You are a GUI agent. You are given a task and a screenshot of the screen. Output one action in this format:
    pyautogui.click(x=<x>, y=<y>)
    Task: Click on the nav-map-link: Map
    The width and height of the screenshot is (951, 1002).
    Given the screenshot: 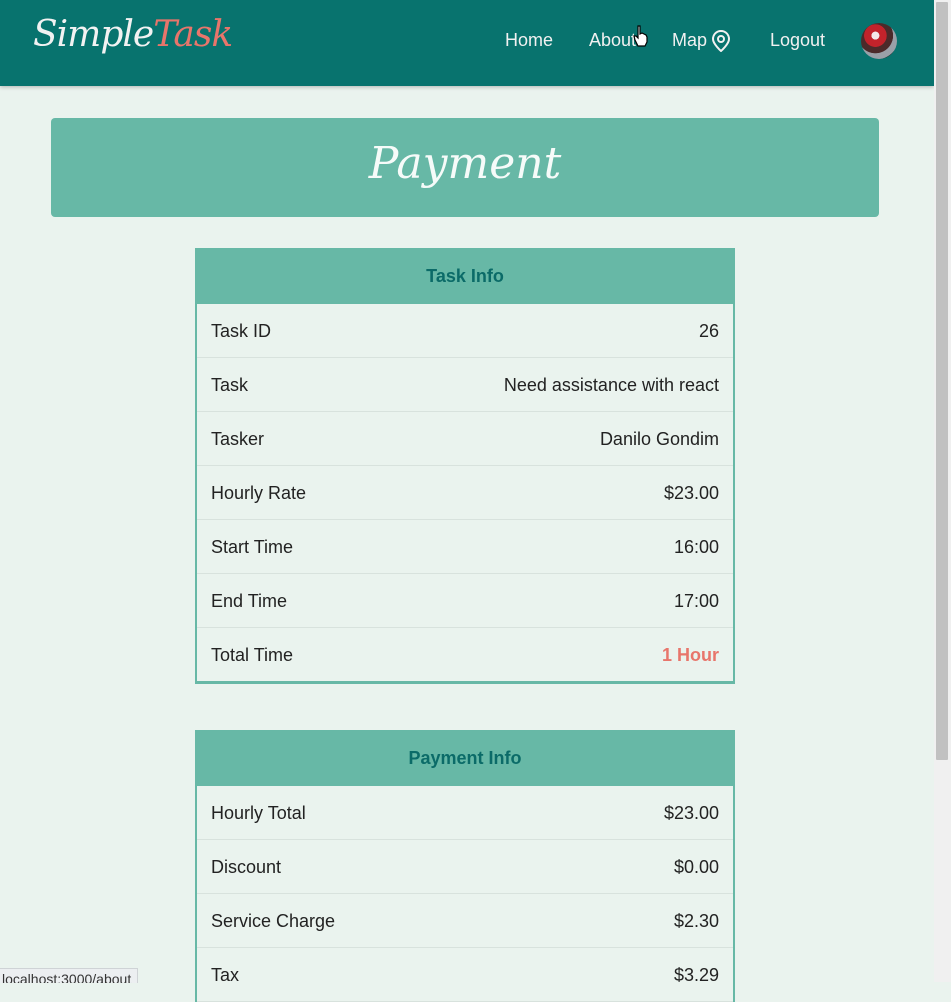 What is the action you would take?
    pyautogui.click(x=689, y=40)
    